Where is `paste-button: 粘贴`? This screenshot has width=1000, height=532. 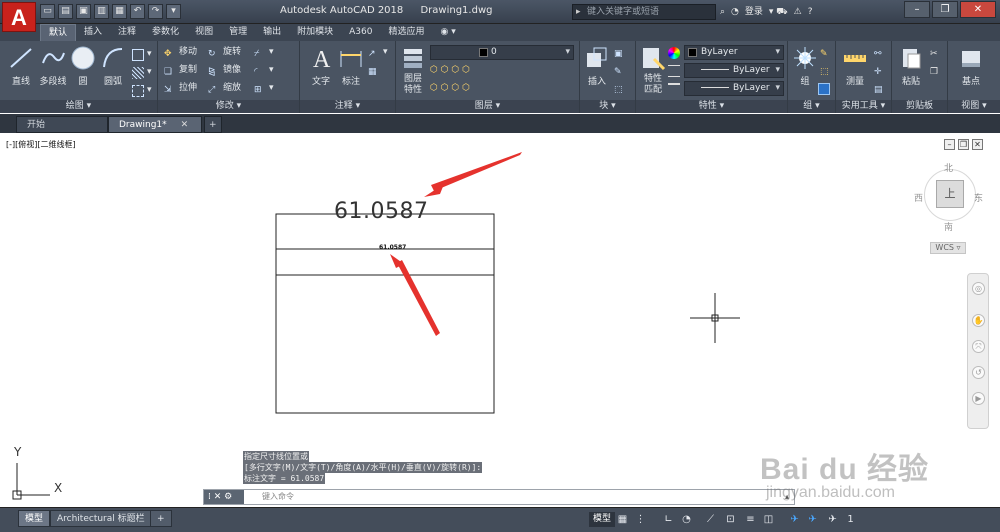 paste-button: 粘贴 is located at coordinates (911, 66).